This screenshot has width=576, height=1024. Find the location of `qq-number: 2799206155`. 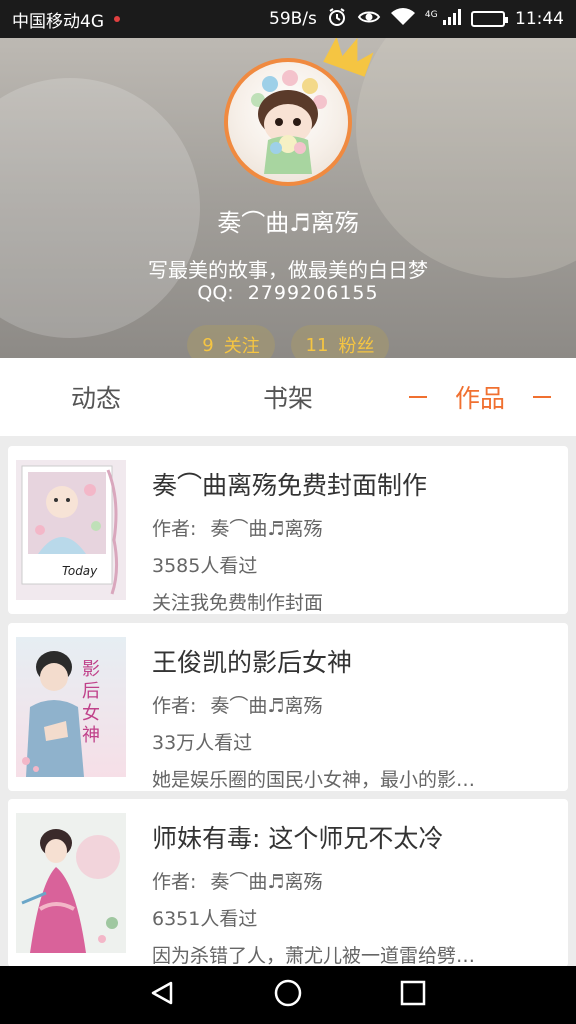

qq-number: 2799206155 is located at coordinates (313, 293).